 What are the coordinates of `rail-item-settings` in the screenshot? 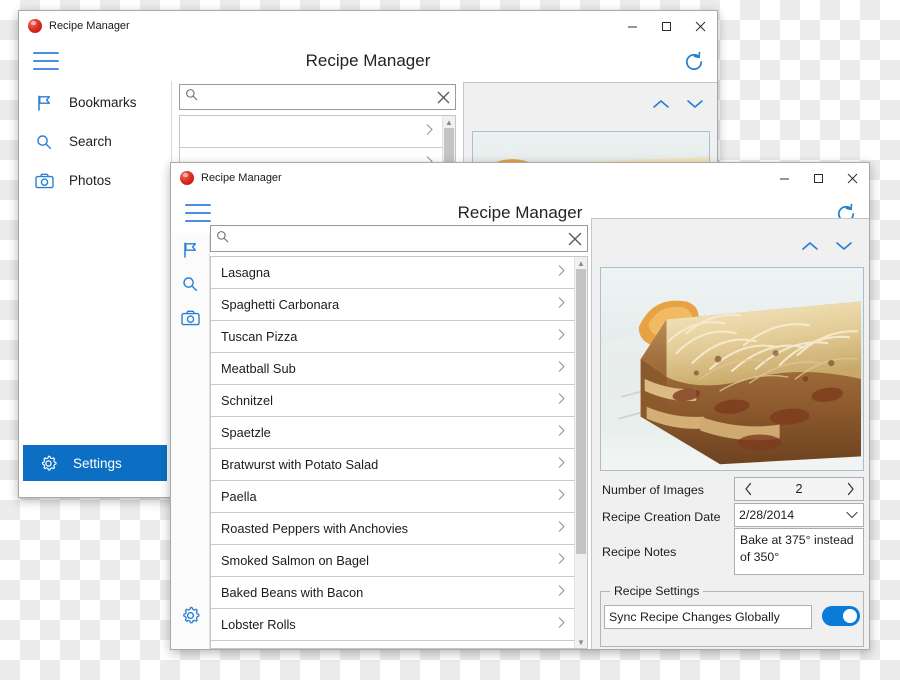 It's located at (190, 618).